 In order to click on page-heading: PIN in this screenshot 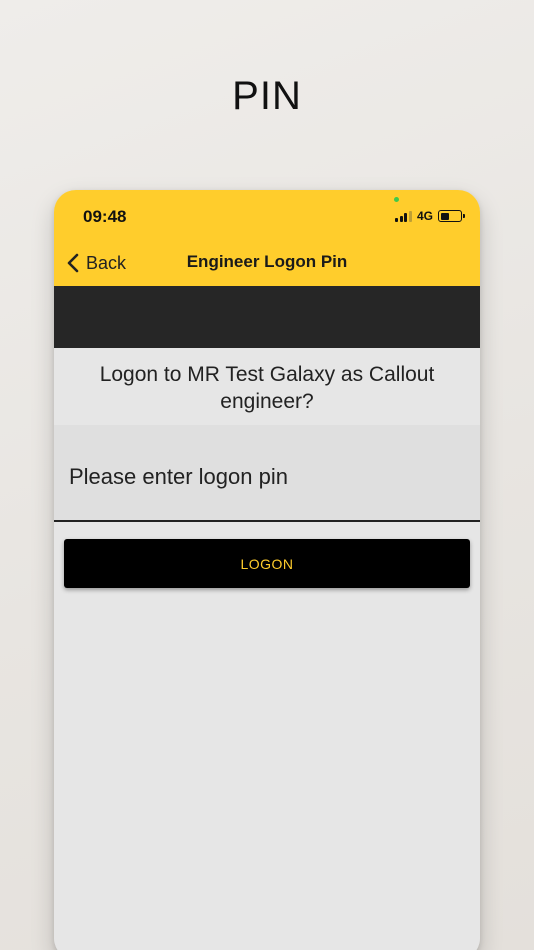, I will do `click(267, 96)`.